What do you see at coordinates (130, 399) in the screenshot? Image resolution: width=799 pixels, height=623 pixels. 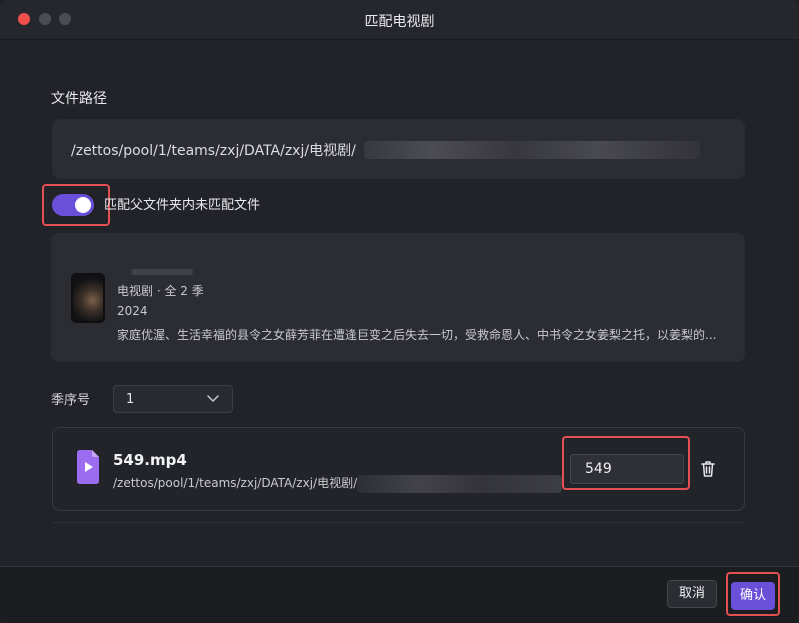 I see `season-selected-value: 1` at bounding box center [130, 399].